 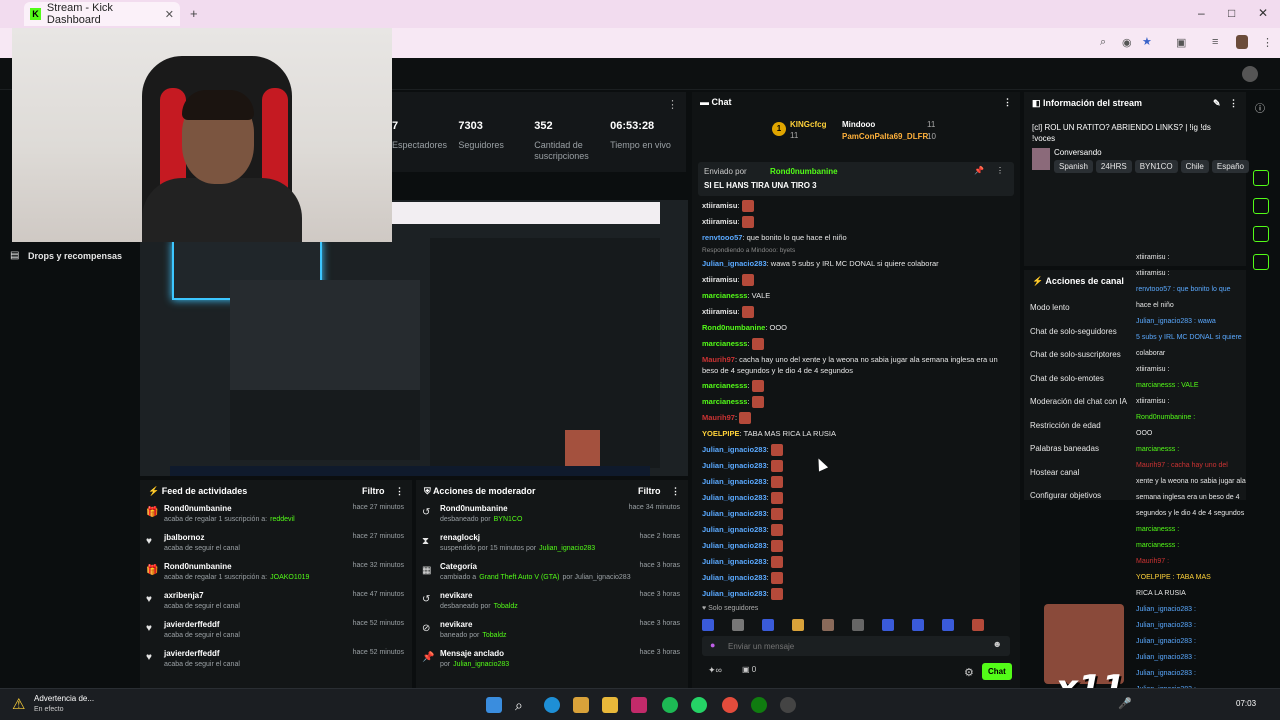 What do you see at coordinates (856, 434) in the screenshot?
I see `chat-message: YOELPIPE: TABA MAS RICA LA RUSIA` at bounding box center [856, 434].